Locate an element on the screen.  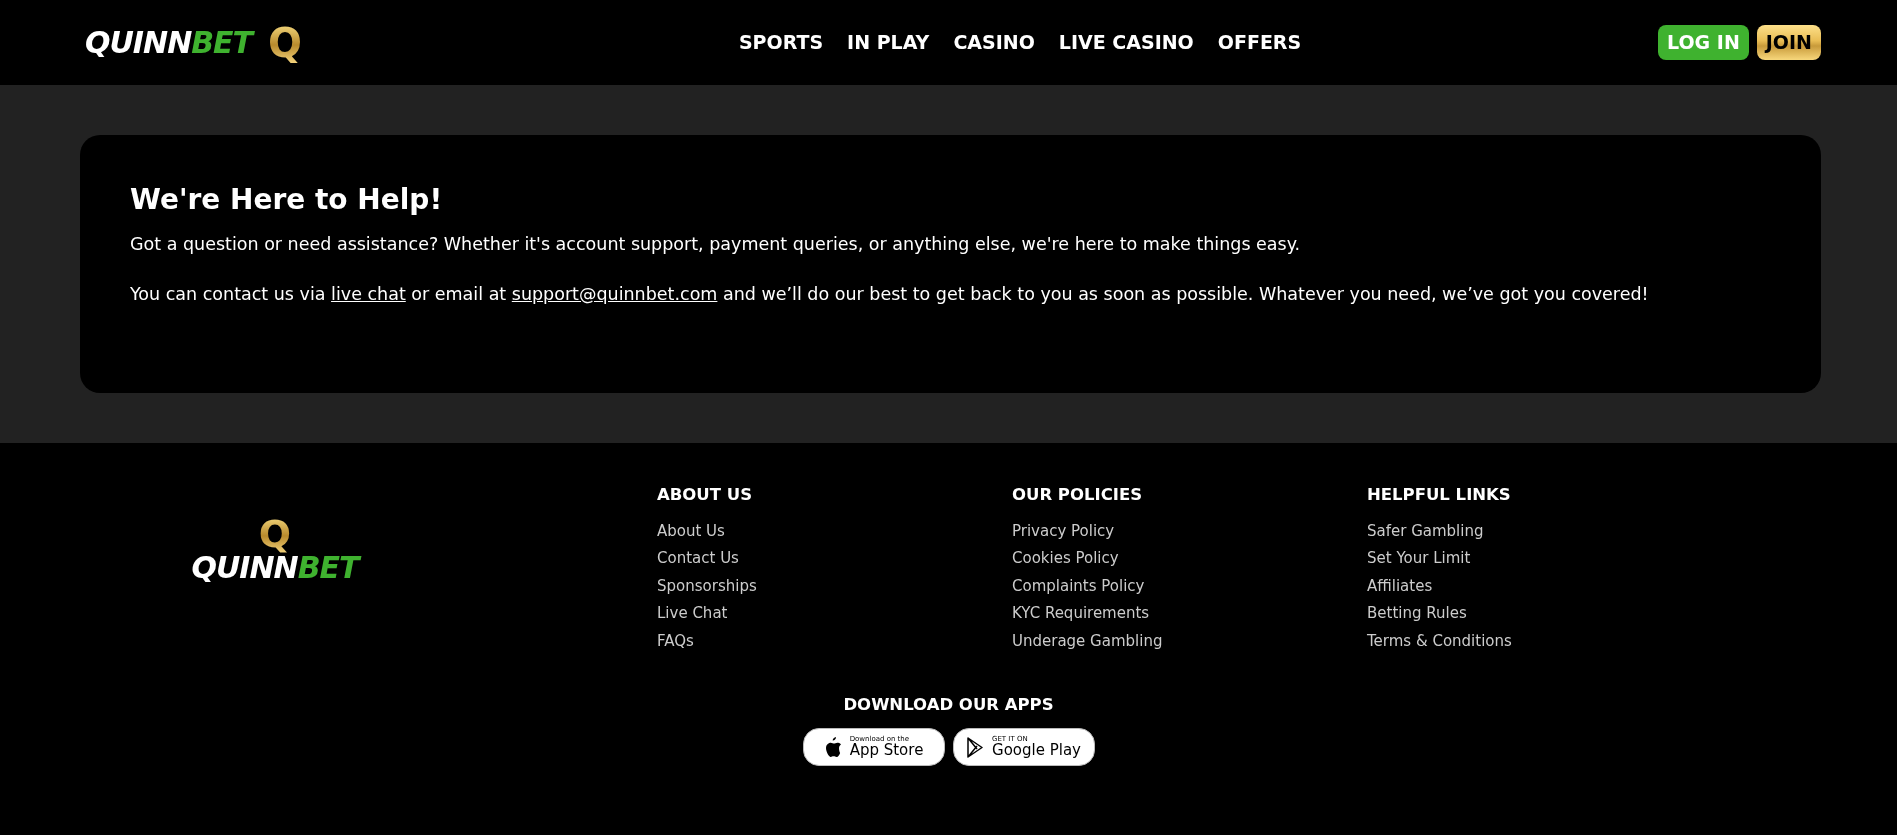
site-logo: QUINNBET Q is located at coordinates (194, 42).